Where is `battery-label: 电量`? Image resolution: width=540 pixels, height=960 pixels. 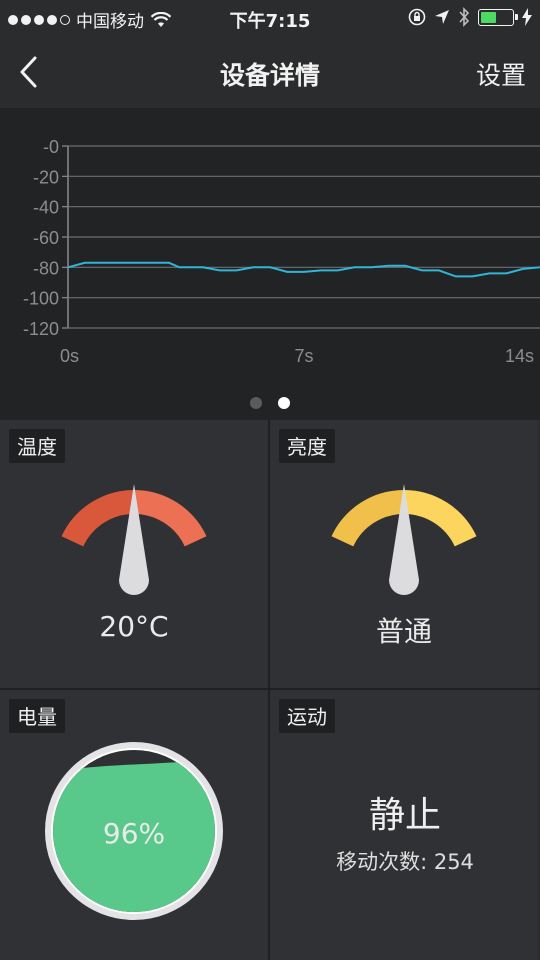
battery-label: 电量 is located at coordinates (37, 716).